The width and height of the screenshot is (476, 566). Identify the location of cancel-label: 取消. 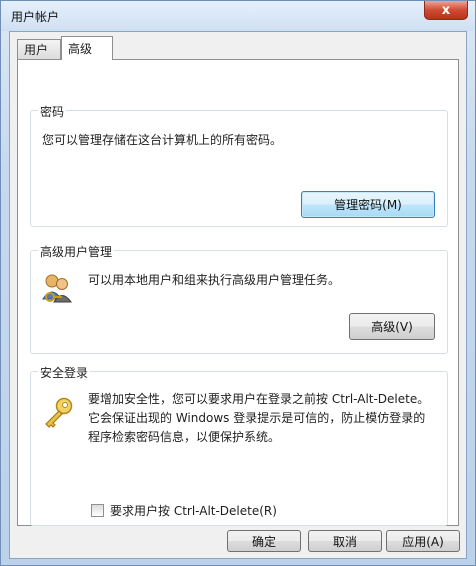
(344, 541).